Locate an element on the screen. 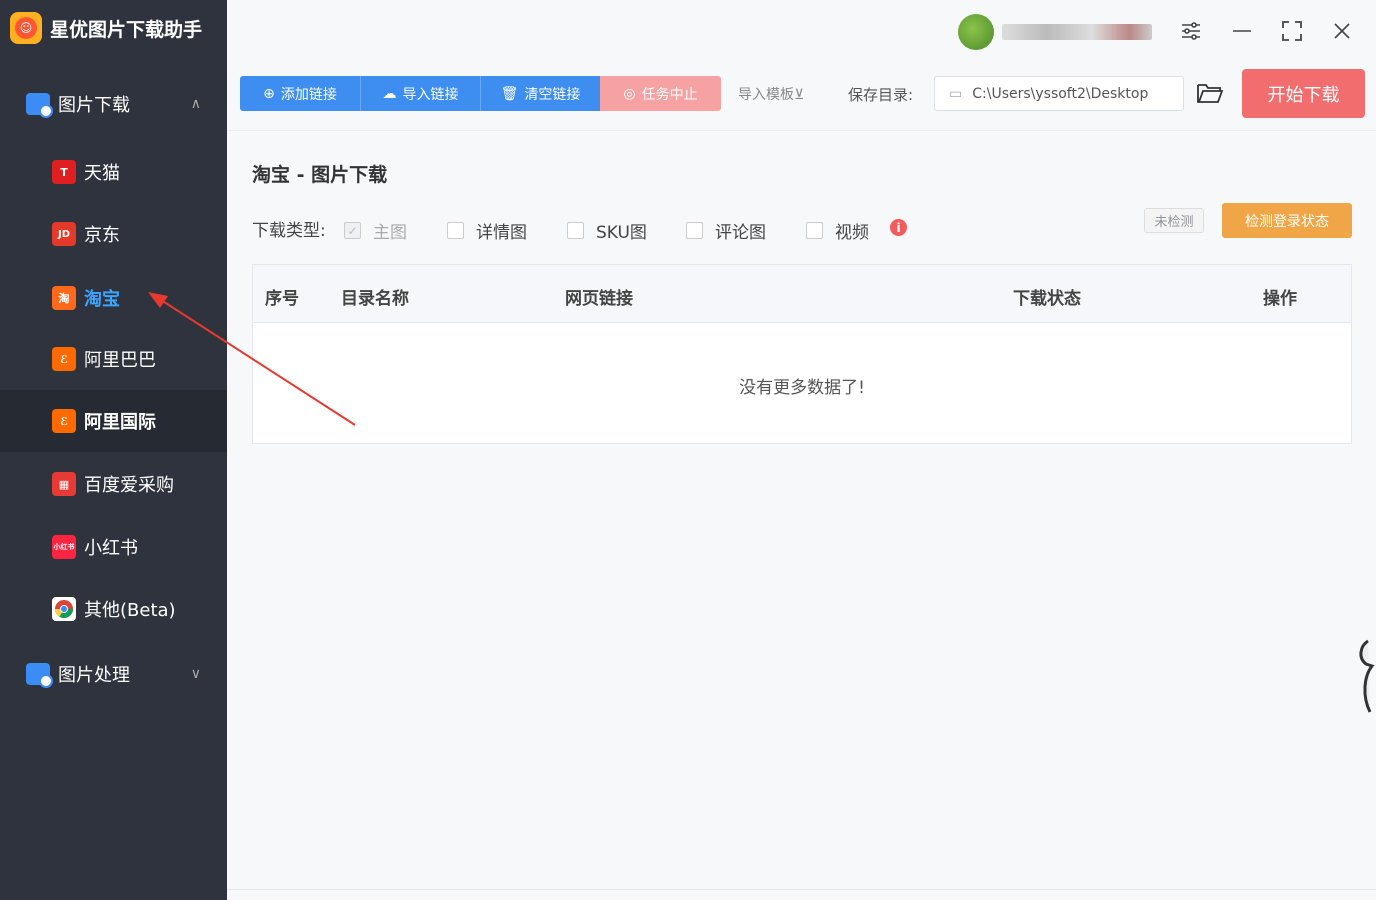 The image size is (1376, 900). avatar is located at coordinates (976, 32).